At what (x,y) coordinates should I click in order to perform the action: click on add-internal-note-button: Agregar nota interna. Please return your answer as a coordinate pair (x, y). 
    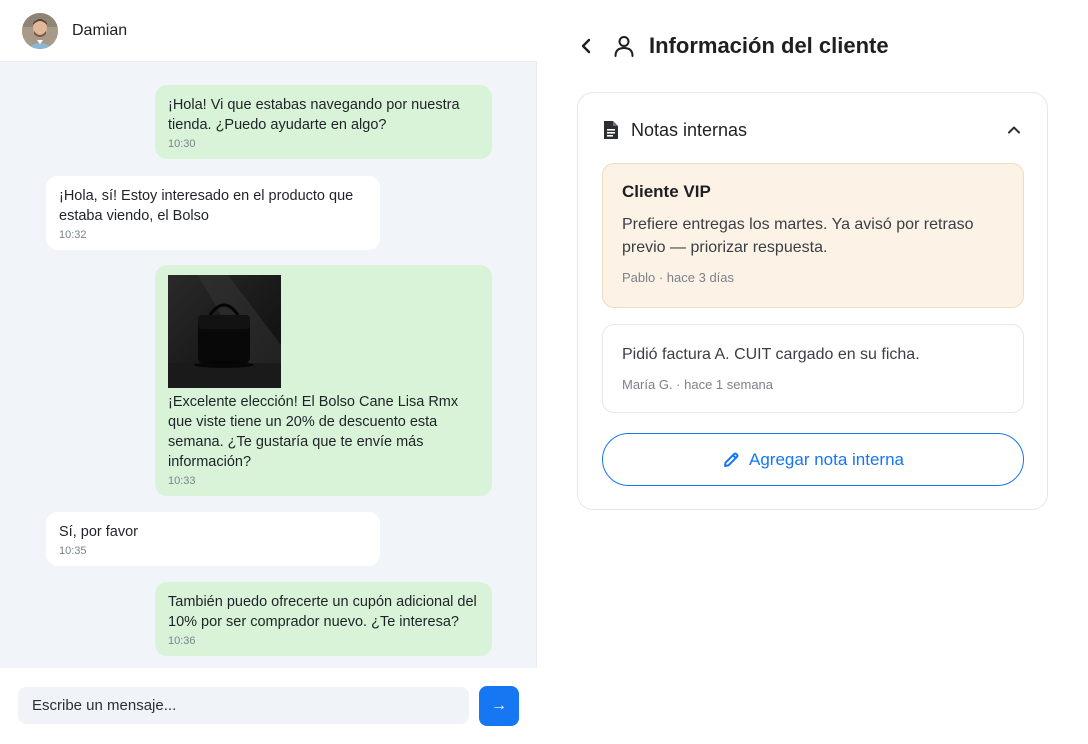
    Looking at the image, I should click on (813, 459).